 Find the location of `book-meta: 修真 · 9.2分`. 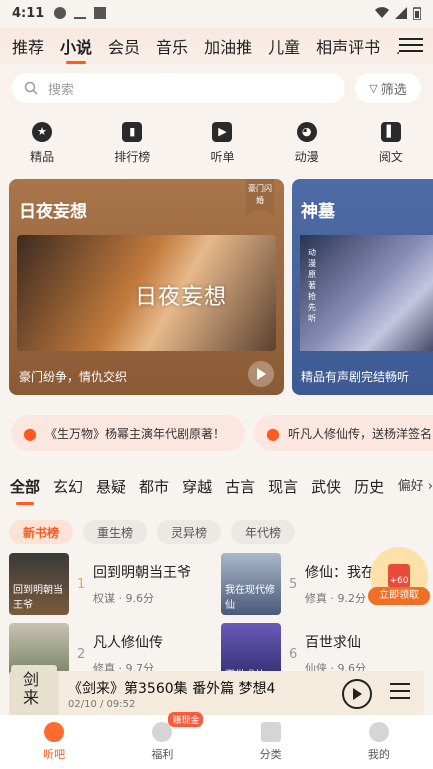

book-meta: 修真 · 9.2分 is located at coordinates (335, 598).